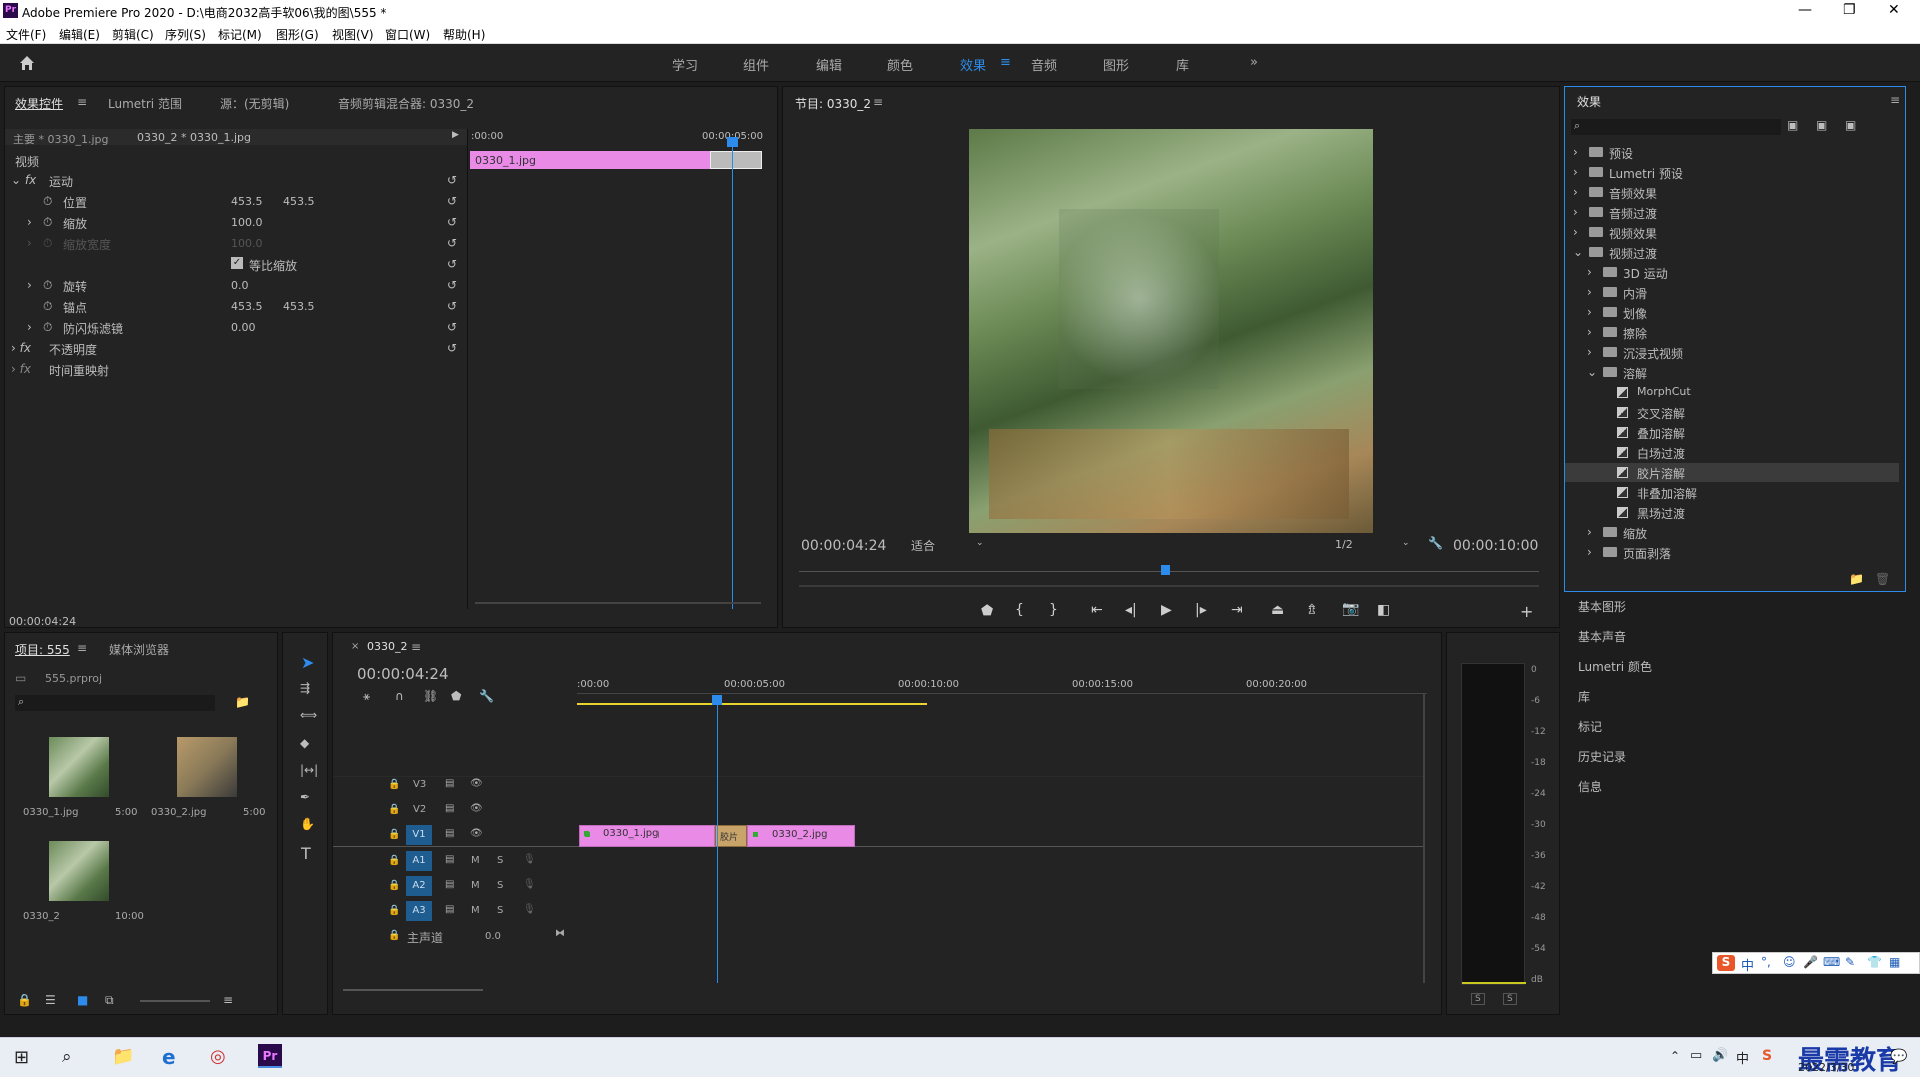  Describe the element at coordinates (1732, 252) in the screenshot. I see `effect-folder: ⌄ 视频过渡` at that location.